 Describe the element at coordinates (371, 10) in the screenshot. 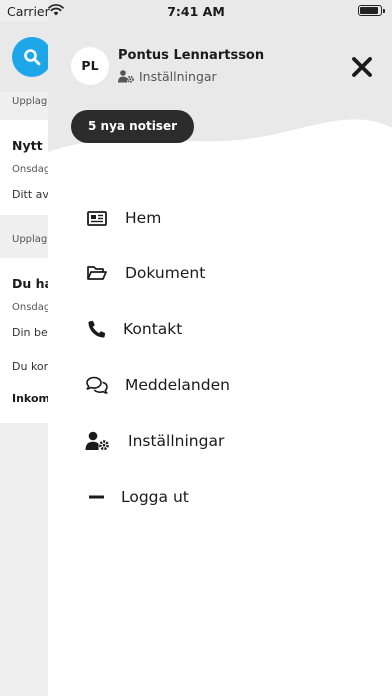

I see `battery-icon` at that location.